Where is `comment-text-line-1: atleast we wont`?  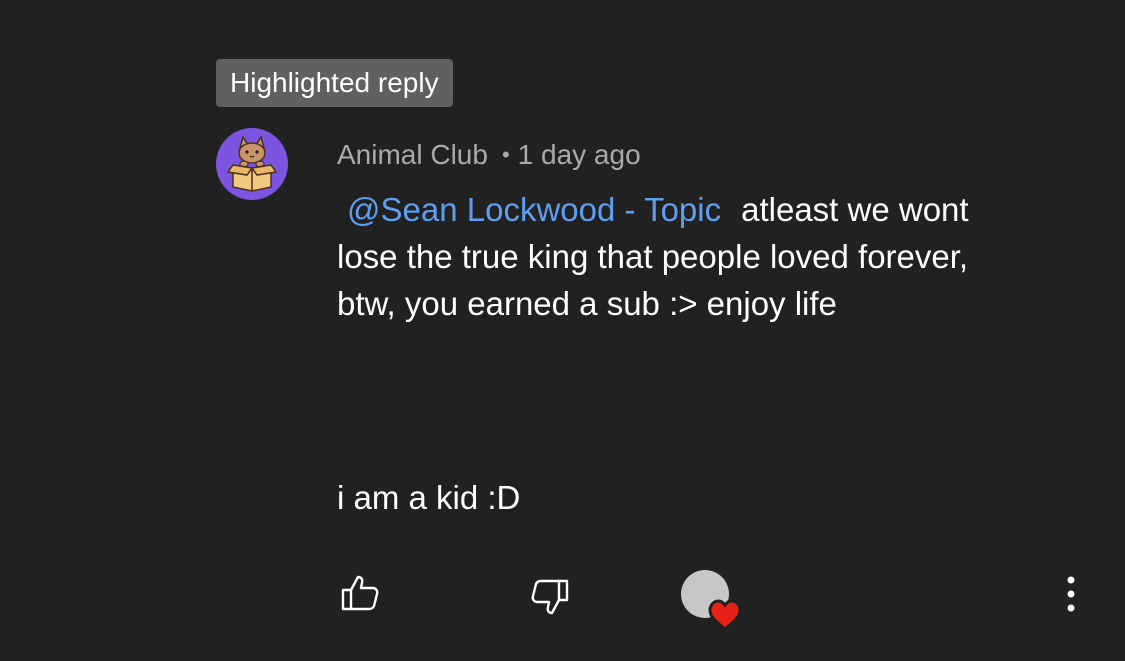
comment-text-line-1: atleast we wont is located at coordinates (855, 209).